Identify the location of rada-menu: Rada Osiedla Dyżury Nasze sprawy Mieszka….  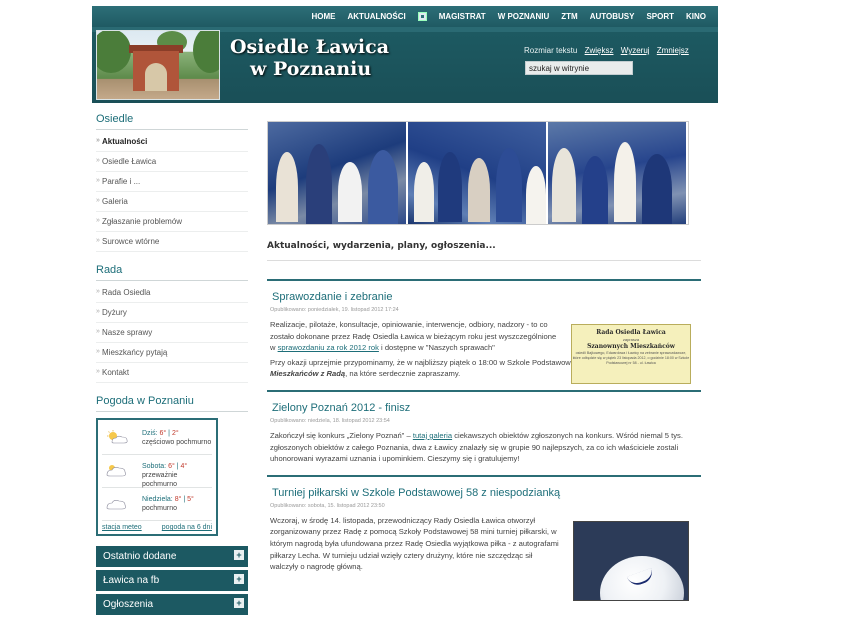
(172, 333).